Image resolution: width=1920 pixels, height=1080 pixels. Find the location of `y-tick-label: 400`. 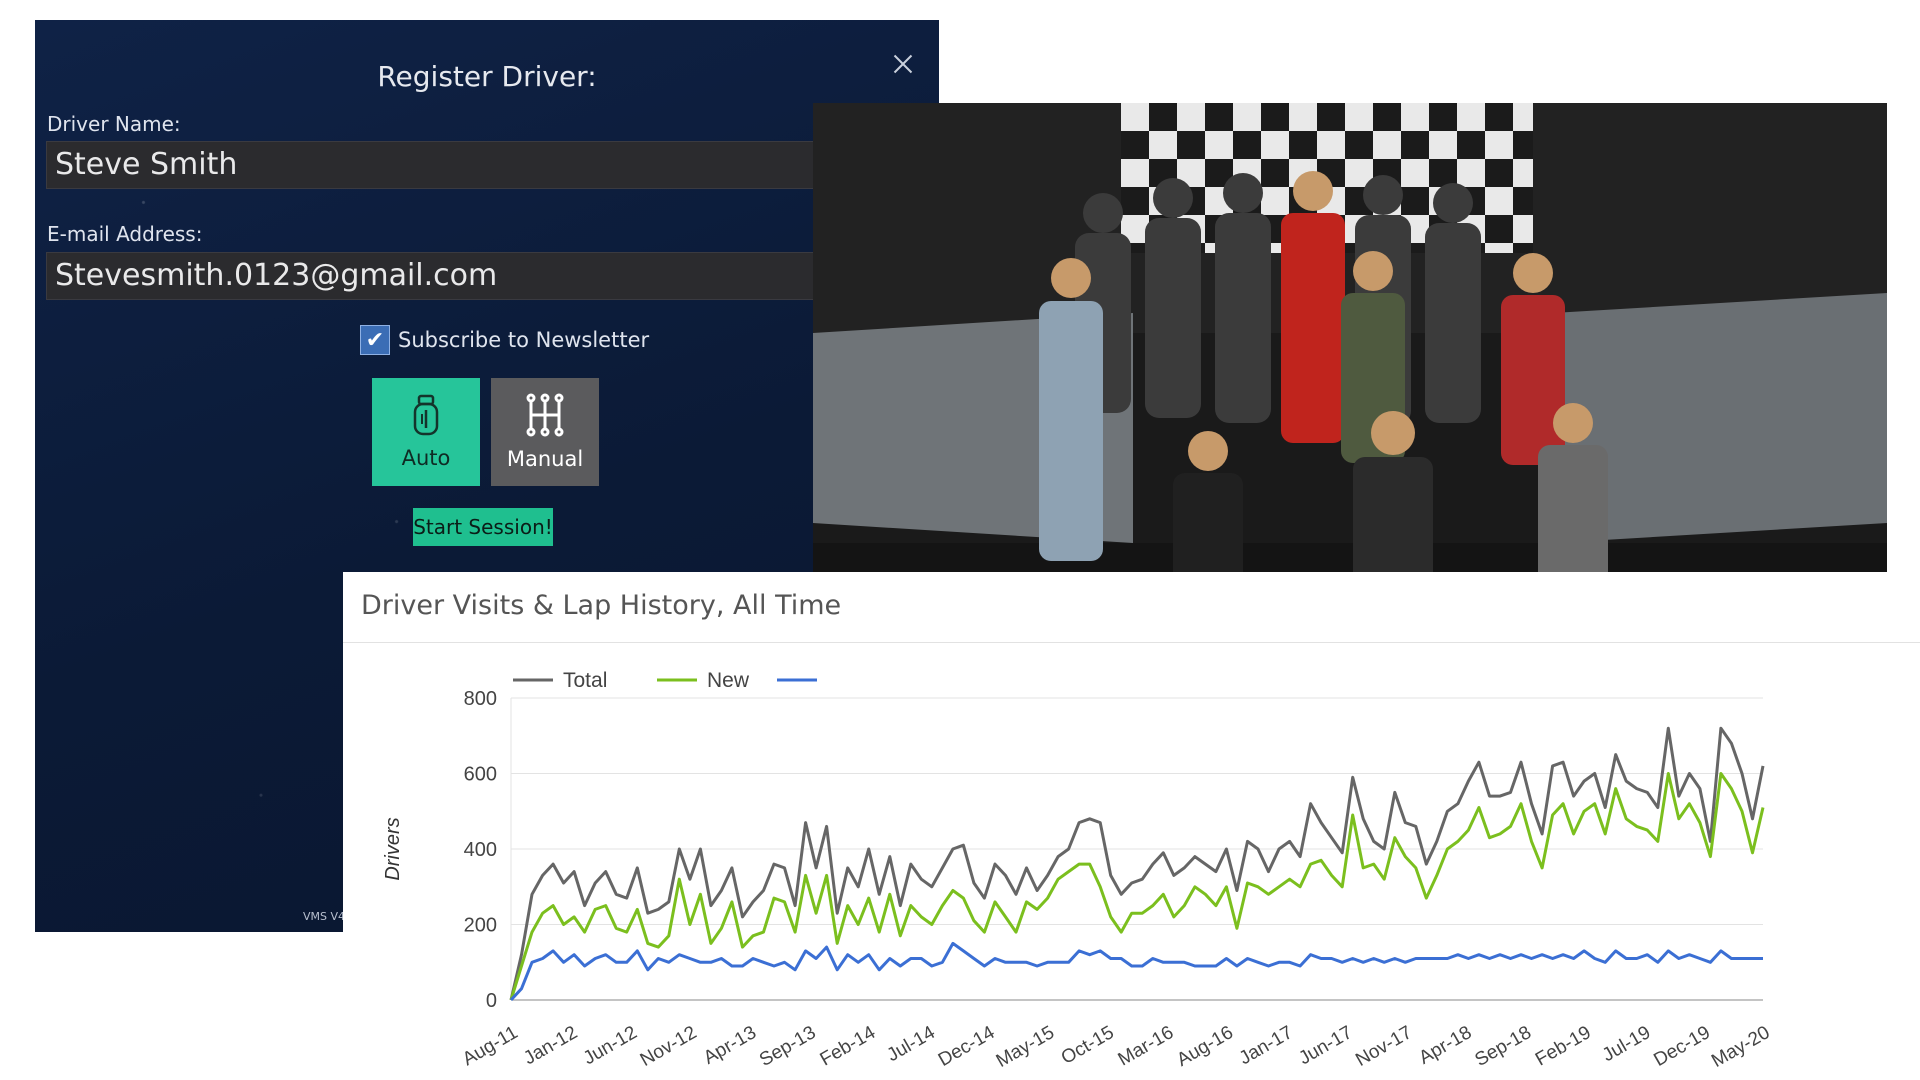

y-tick-label: 400 is located at coordinates (480, 850).